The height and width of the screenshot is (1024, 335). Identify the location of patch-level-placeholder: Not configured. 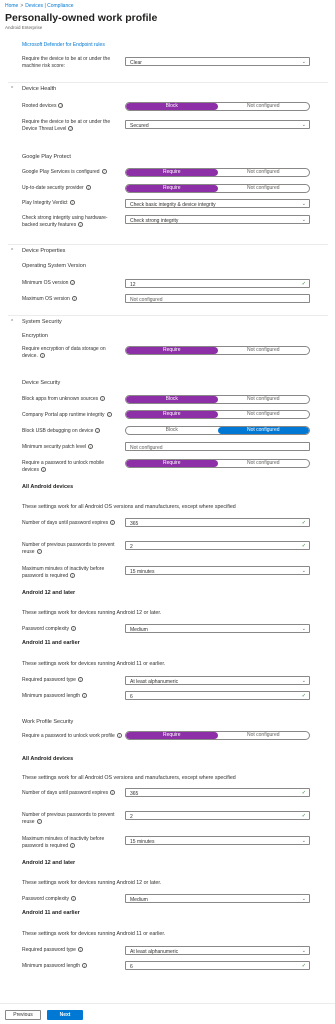
(146, 447).